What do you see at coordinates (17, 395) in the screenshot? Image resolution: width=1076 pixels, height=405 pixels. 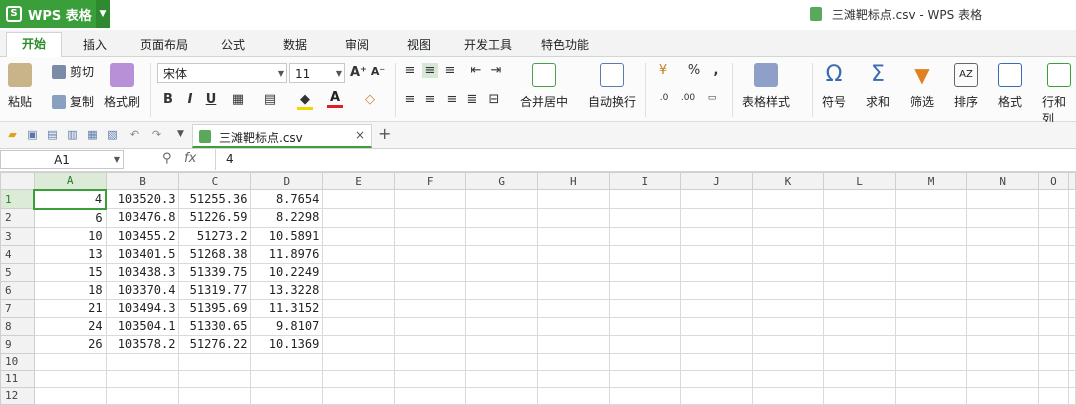 I see `row-header: 12` at bounding box center [17, 395].